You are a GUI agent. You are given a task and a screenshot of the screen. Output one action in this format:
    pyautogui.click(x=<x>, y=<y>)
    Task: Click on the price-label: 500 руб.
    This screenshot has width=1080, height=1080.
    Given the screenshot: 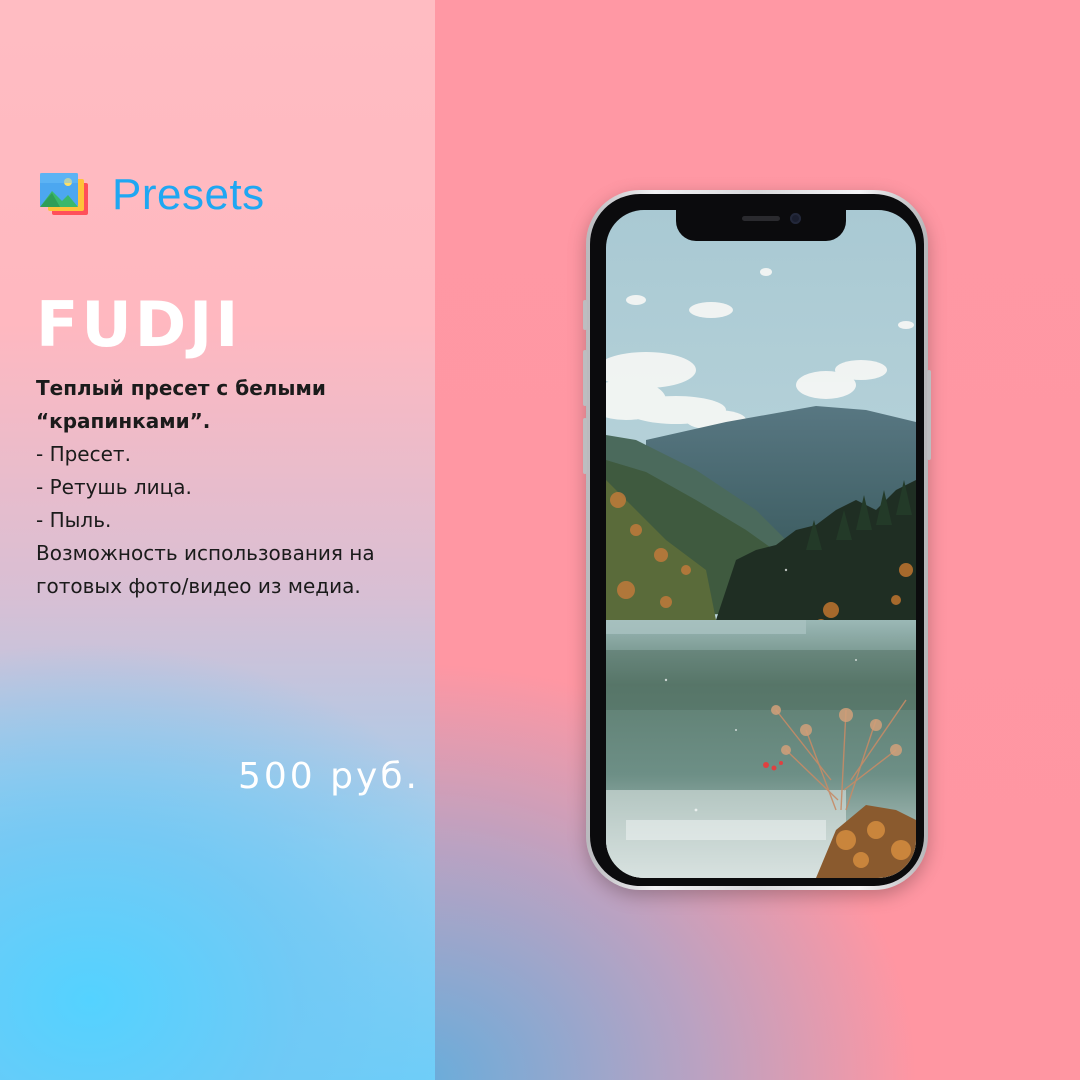 What is the action you would take?
    pyautogui.click(x=329, y=776)
    